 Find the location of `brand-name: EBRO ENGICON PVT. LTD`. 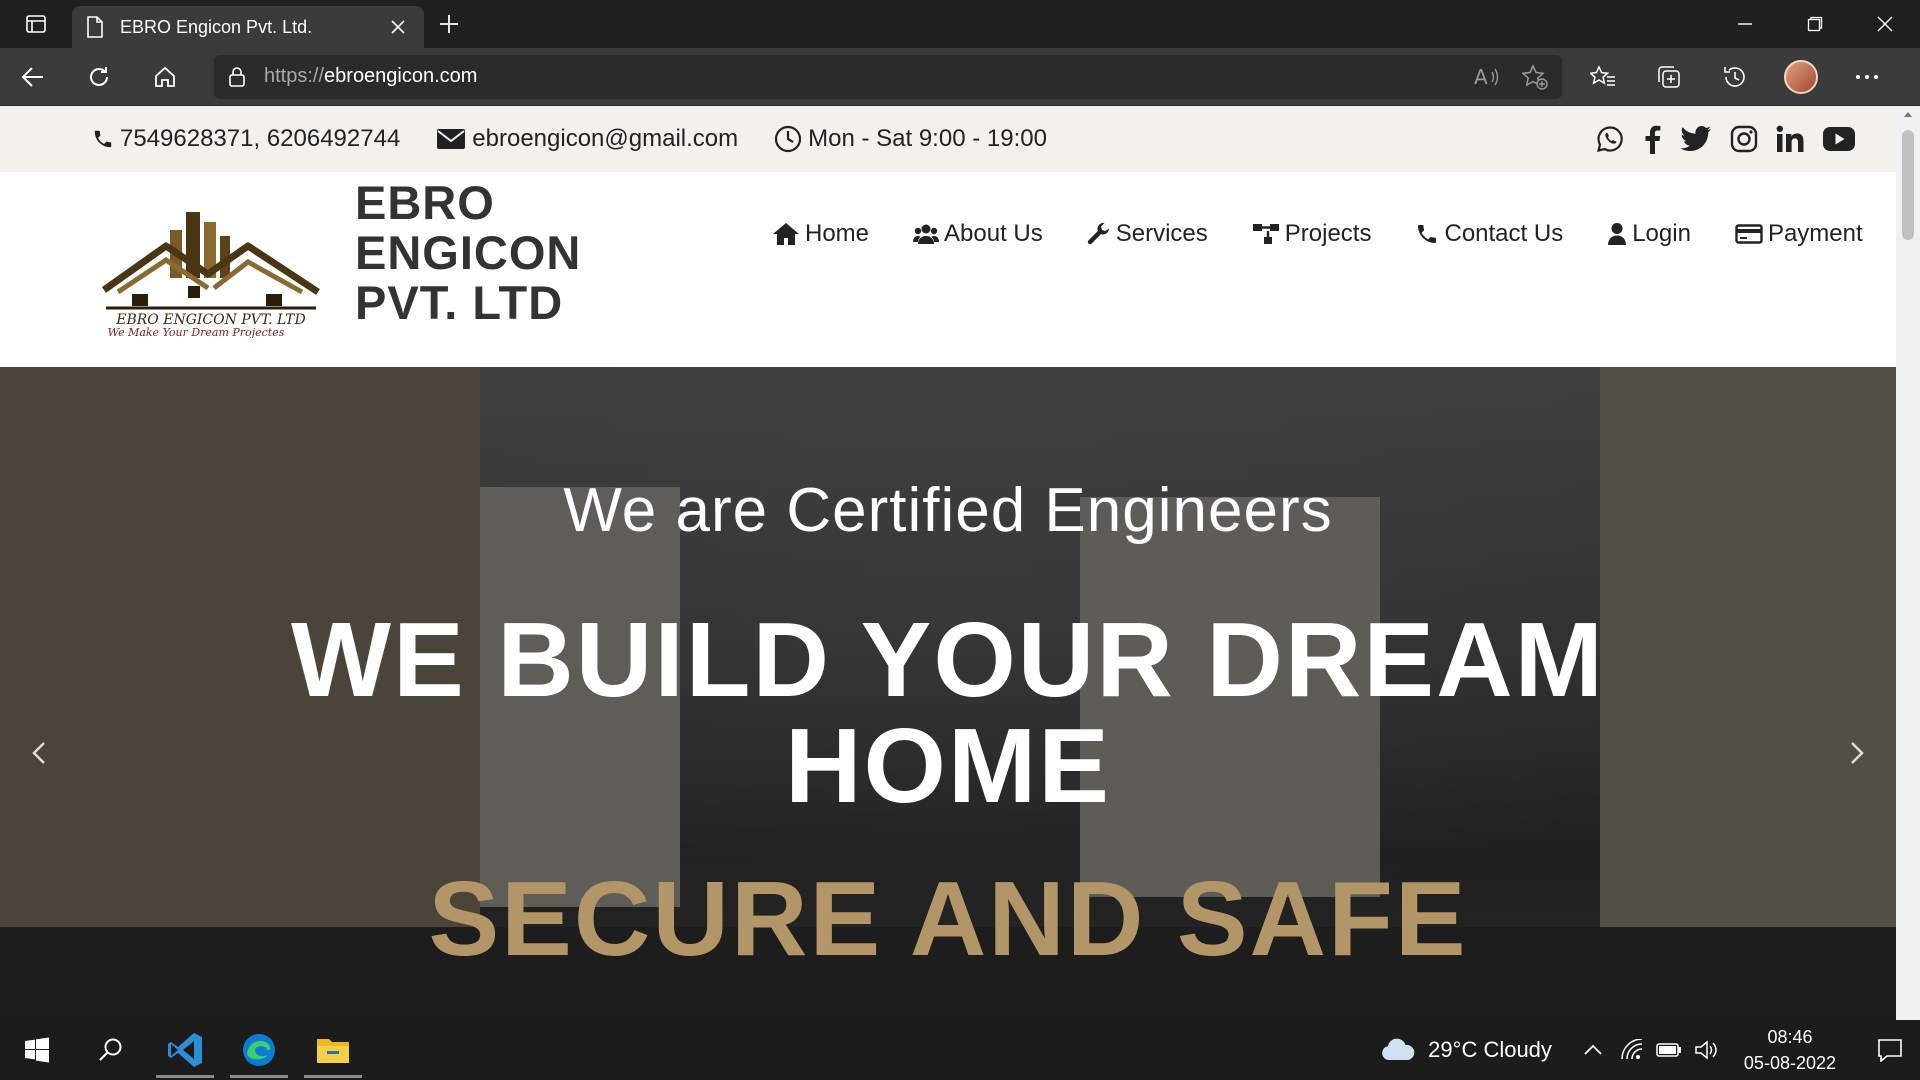

brand-name: EBRO ENGICON PVT. LTD is located at coordinates (468, 253).